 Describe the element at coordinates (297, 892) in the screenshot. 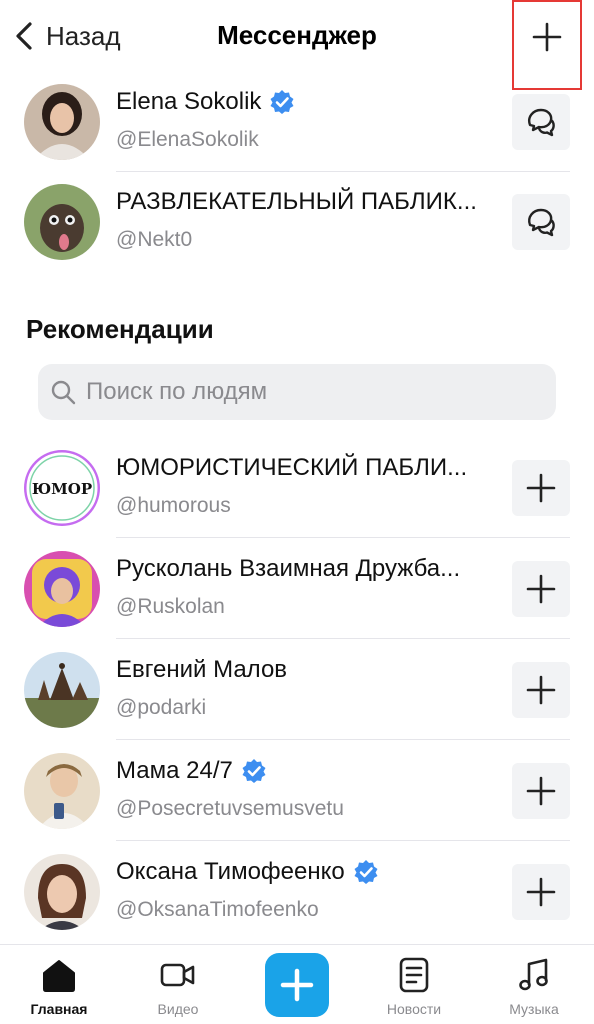

I see `list-item: Оксана Тимофеенко @OksanaTimofeenko` at that location.